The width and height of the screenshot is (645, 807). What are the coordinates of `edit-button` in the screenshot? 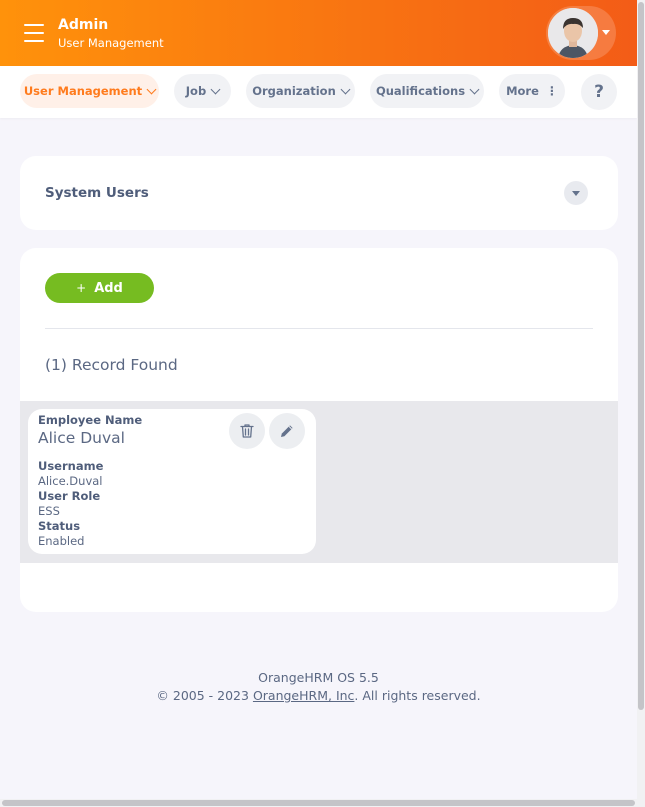 It's located at (287, 431).